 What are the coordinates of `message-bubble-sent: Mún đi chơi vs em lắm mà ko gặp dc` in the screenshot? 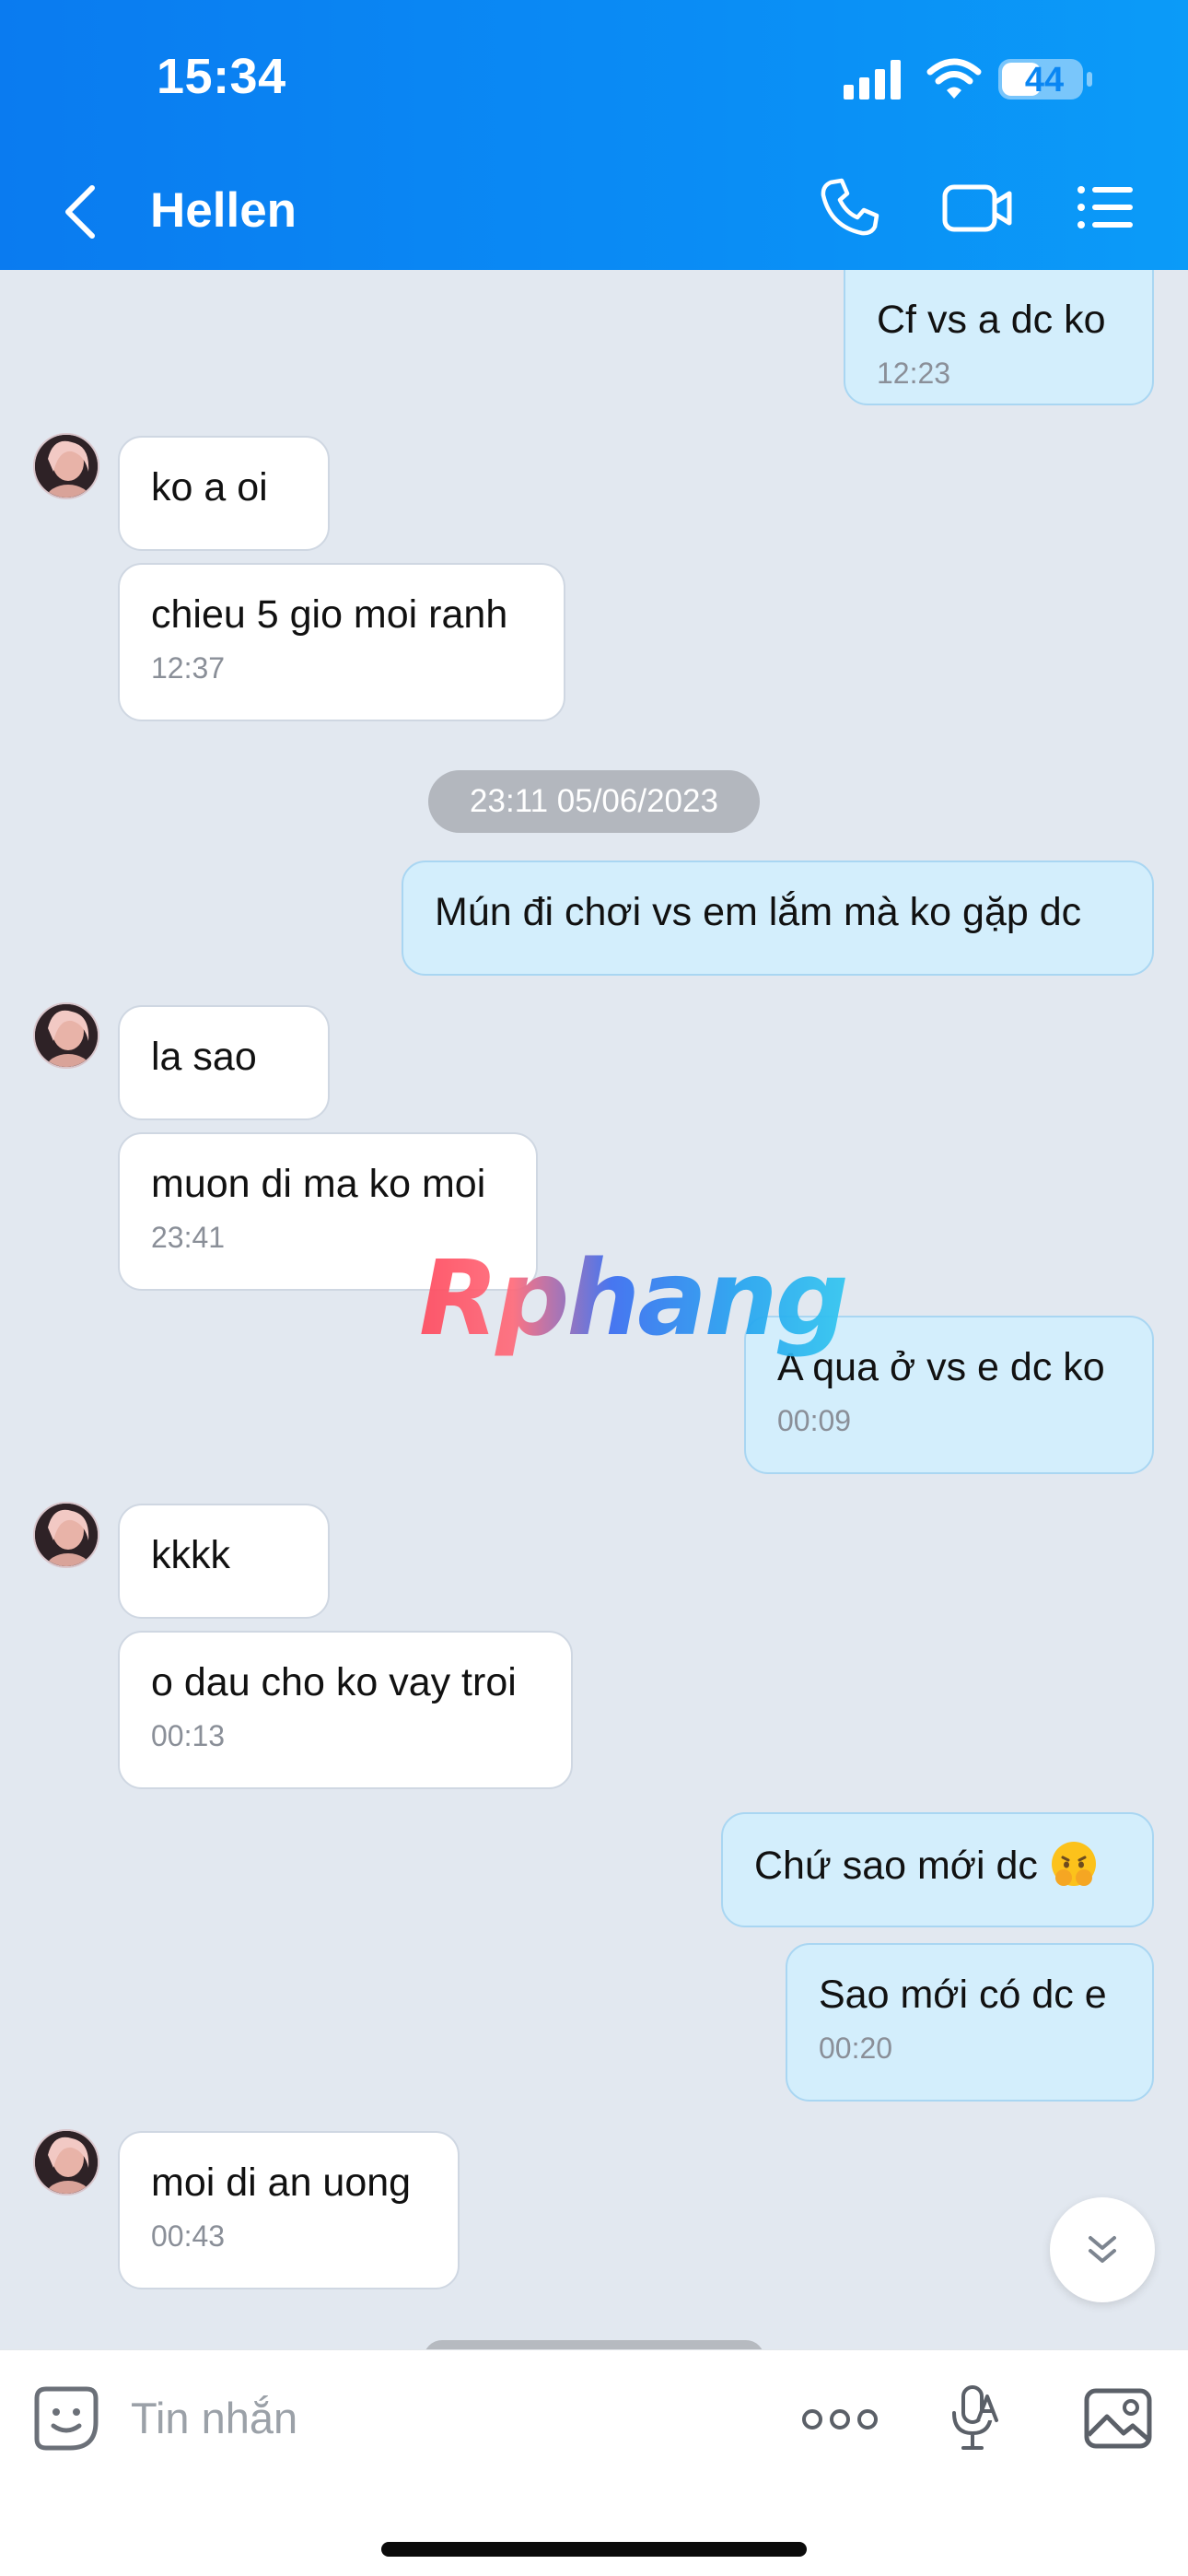 It's located at (778, 918).